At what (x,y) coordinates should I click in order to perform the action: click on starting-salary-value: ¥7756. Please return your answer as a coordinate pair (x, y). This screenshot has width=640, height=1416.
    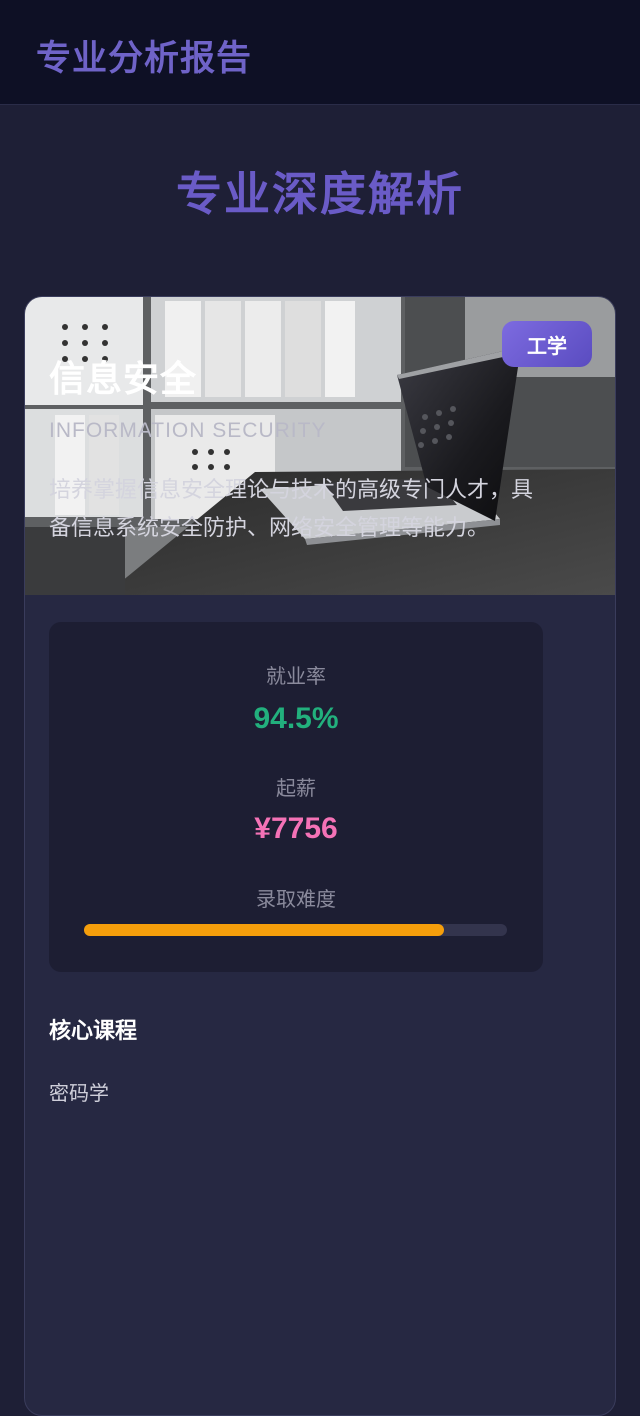
    Looking at the image, I should click on (296, 828).